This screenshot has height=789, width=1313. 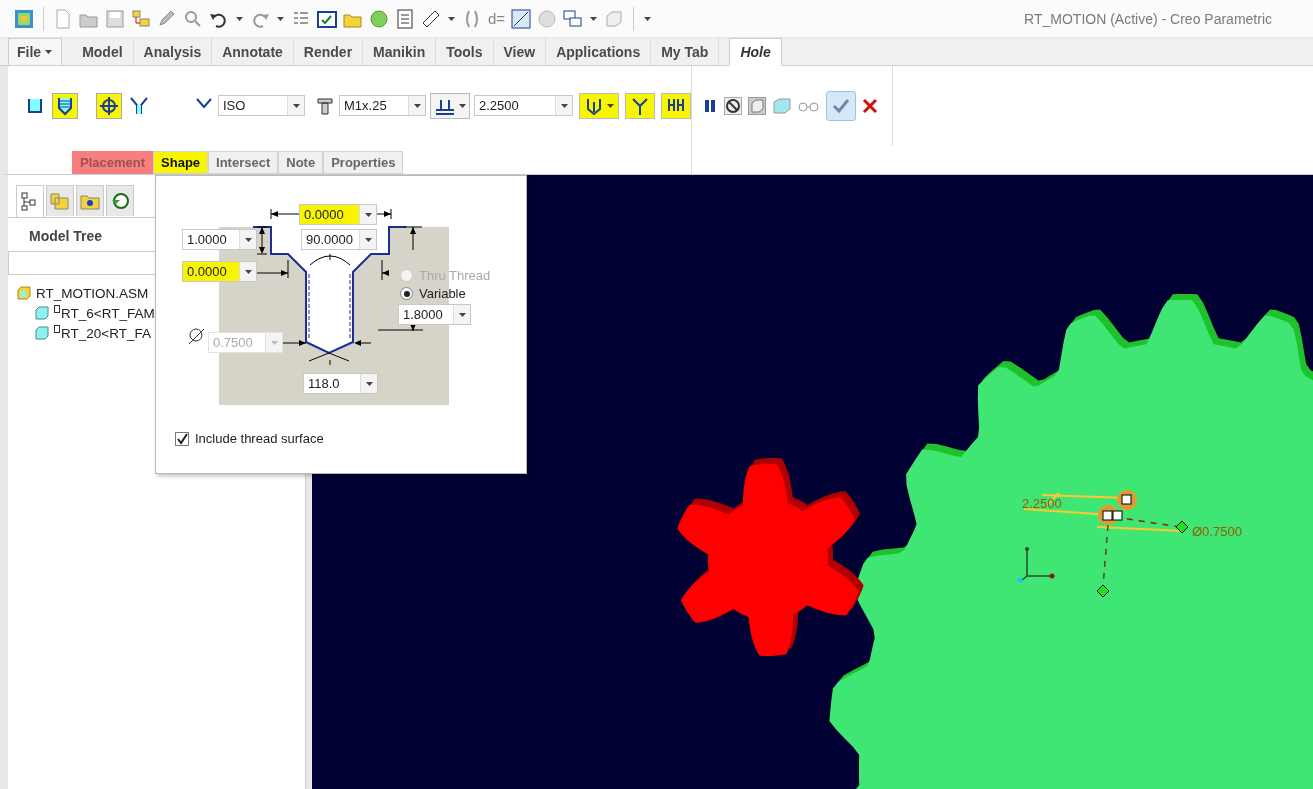 What do you see at coordinates (363, 162) in the screenshot?
I see `panel-tab: Properties` at bounding box center [363, 162].